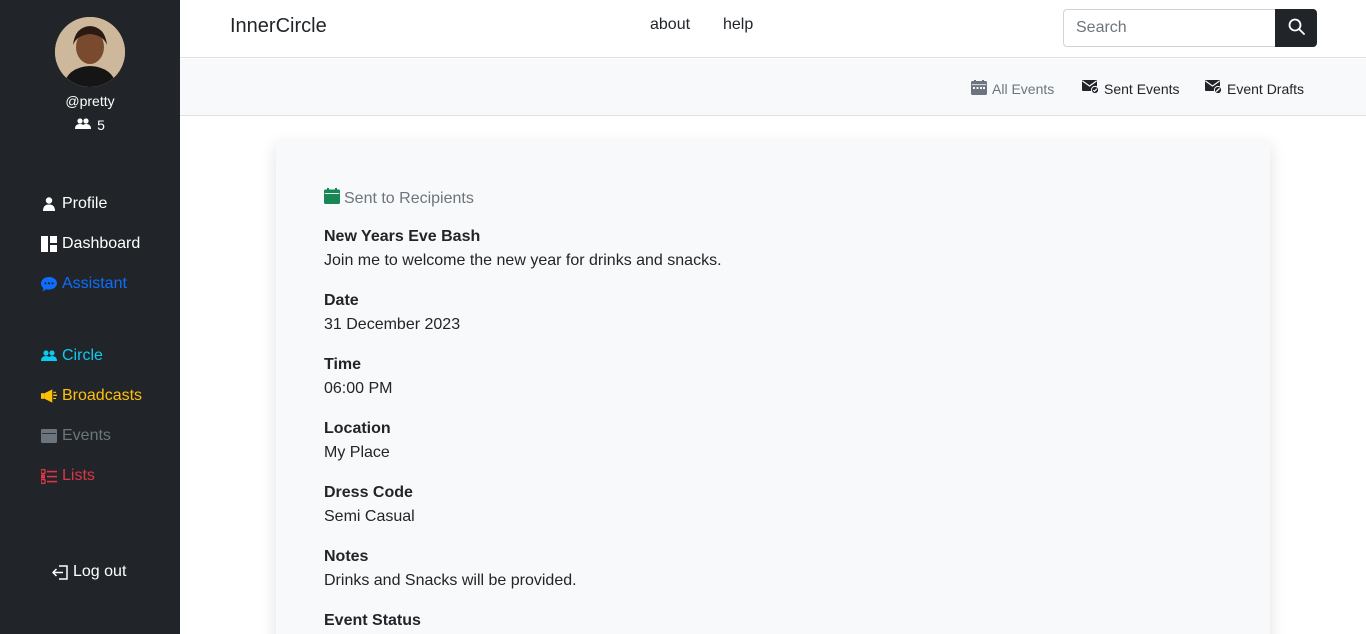 The width and height of the screenshot is (1366, 634). Describe the element at coordinates (1266, 88) in the screenshot. I see `tab-label: Event Drafts` at that location.